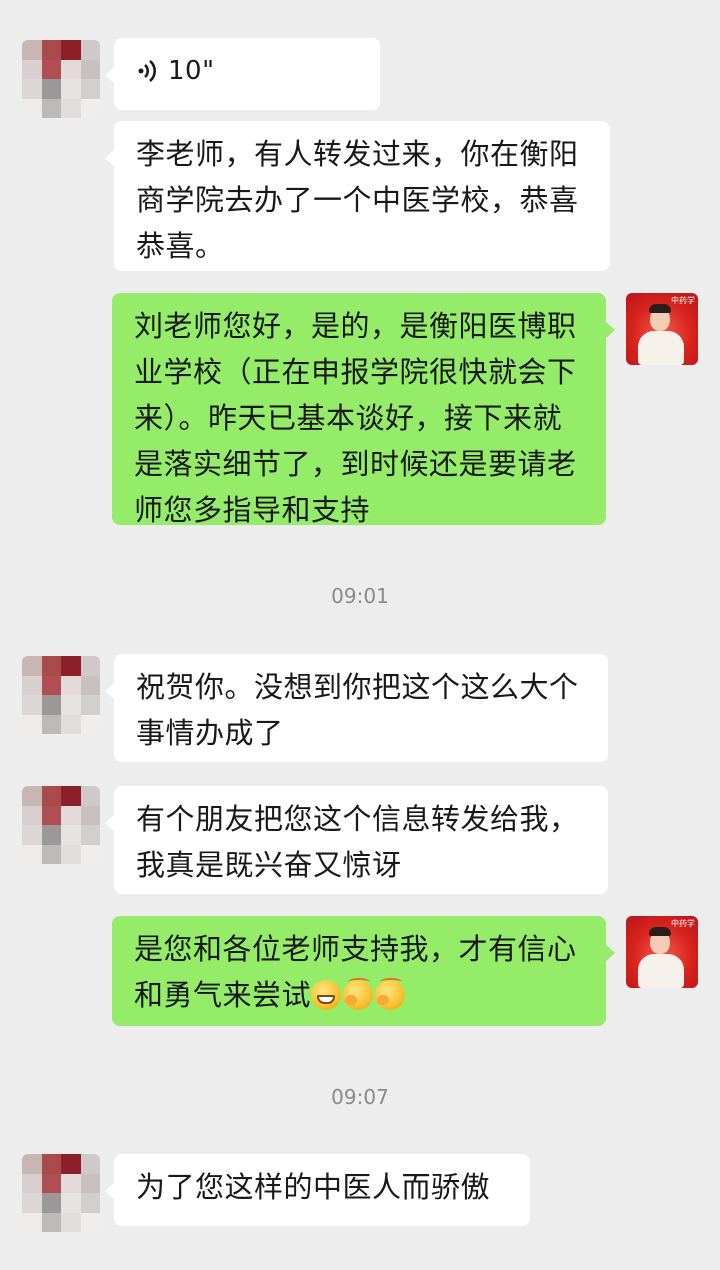 Image resolution: width=720 pixels, height=1270 pixels. What do you see at coordinates (313, 1187) in the screenshot?
I see `message-text: 为了您这样的中医人而骄傲` at bounding box center [313, 1187].